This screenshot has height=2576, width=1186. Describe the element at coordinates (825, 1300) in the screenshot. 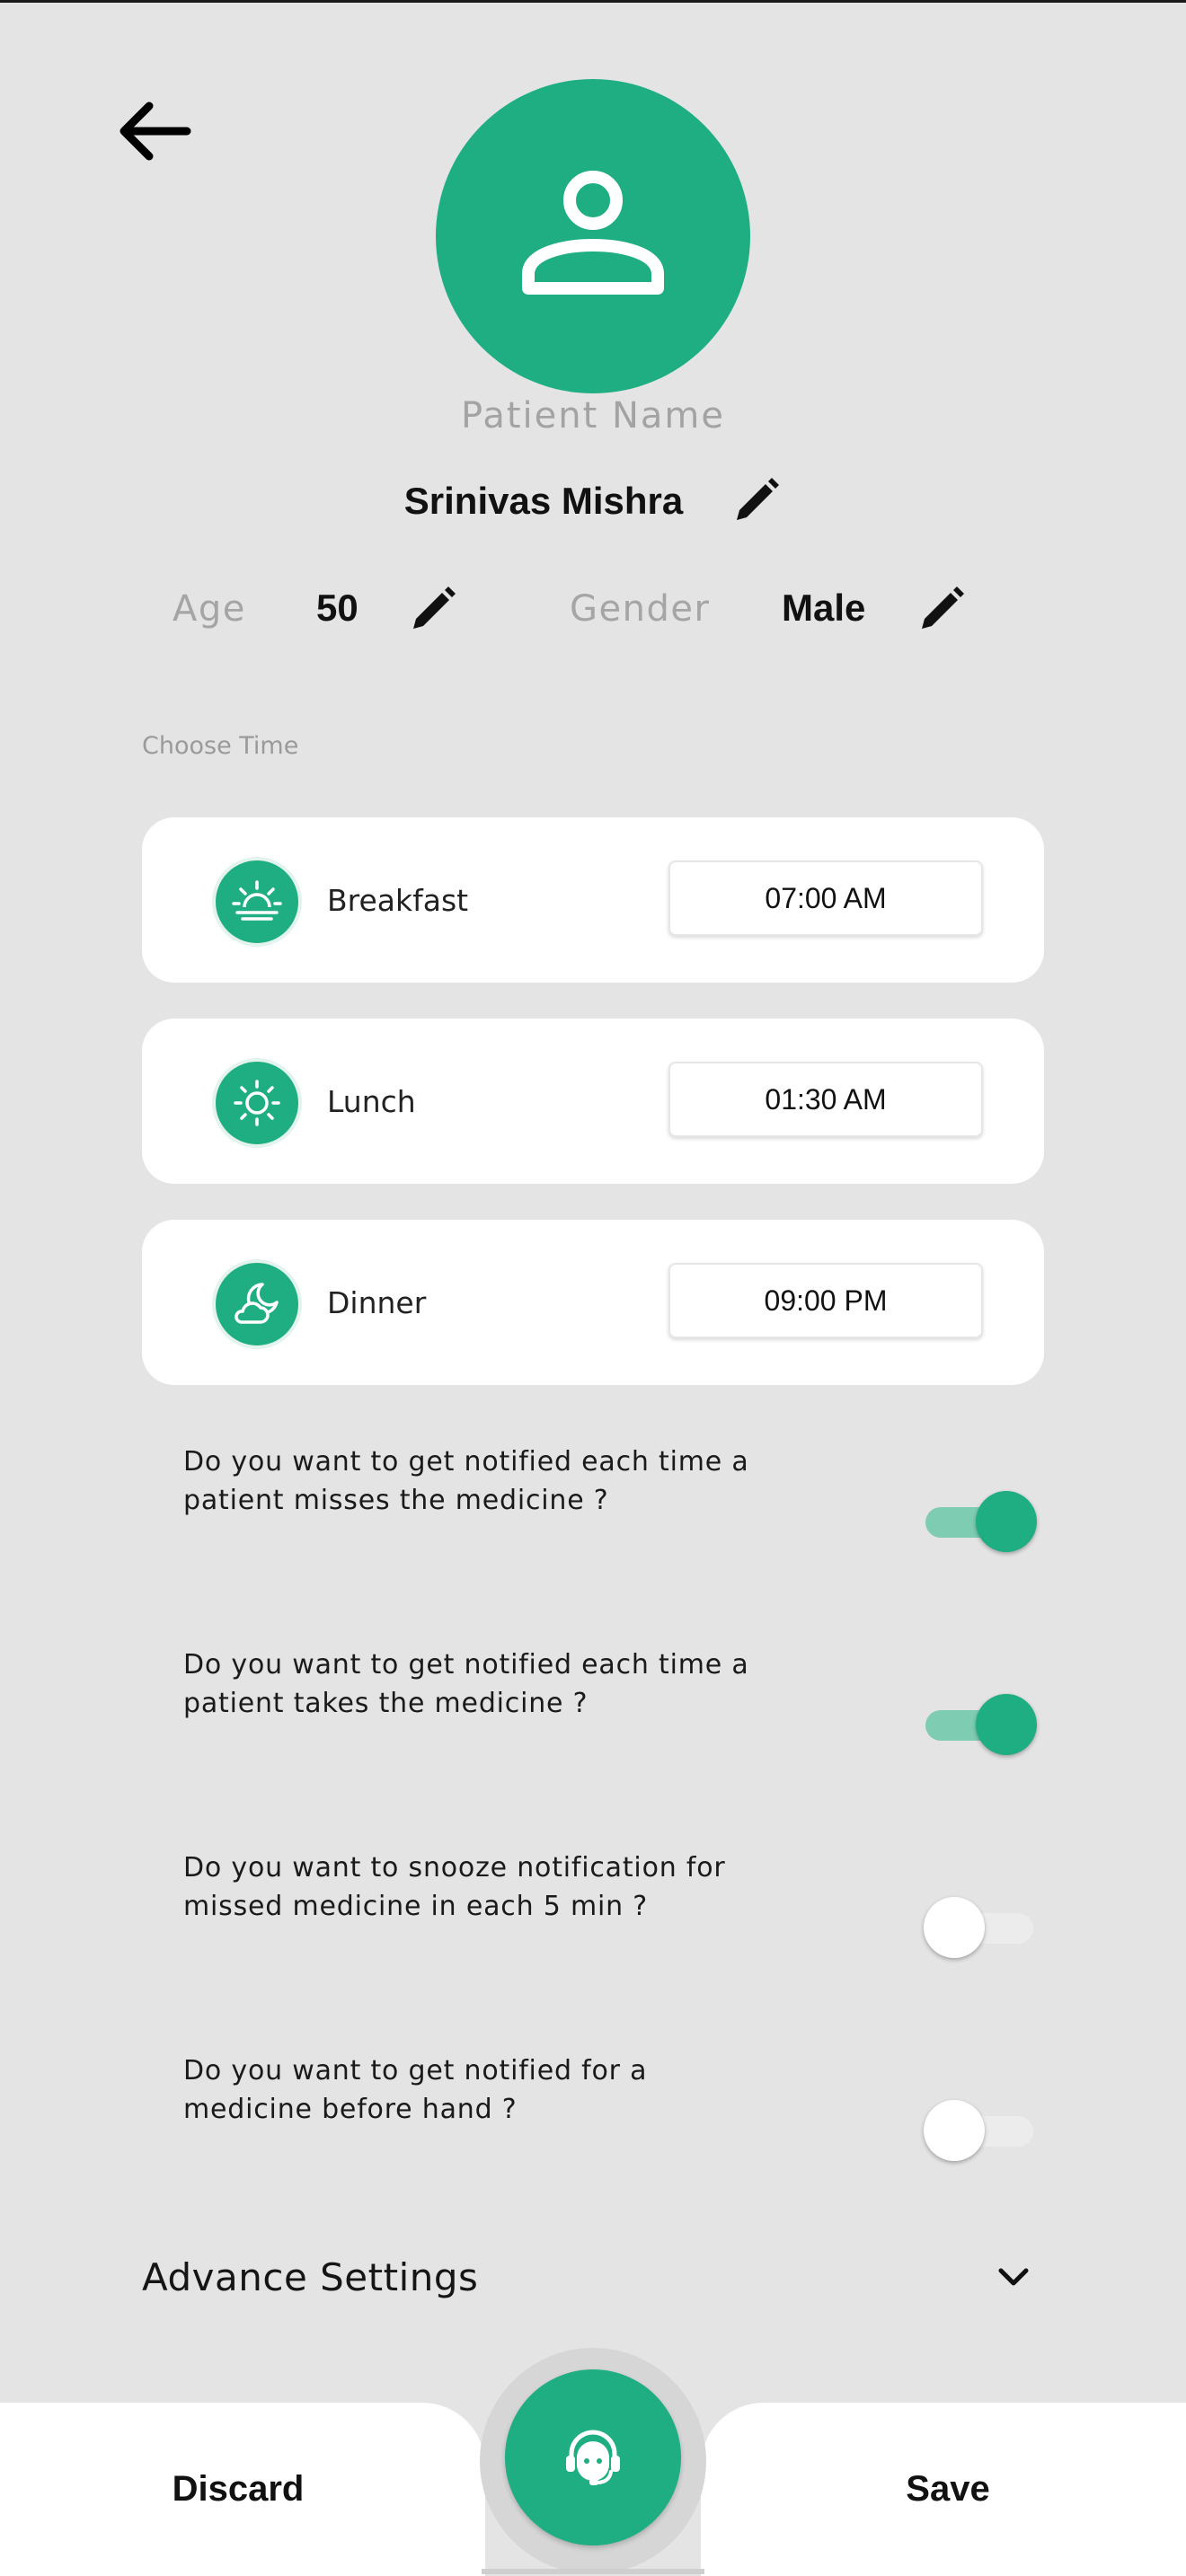

I see `dinner-time-field: 09:00 PM` at that location.